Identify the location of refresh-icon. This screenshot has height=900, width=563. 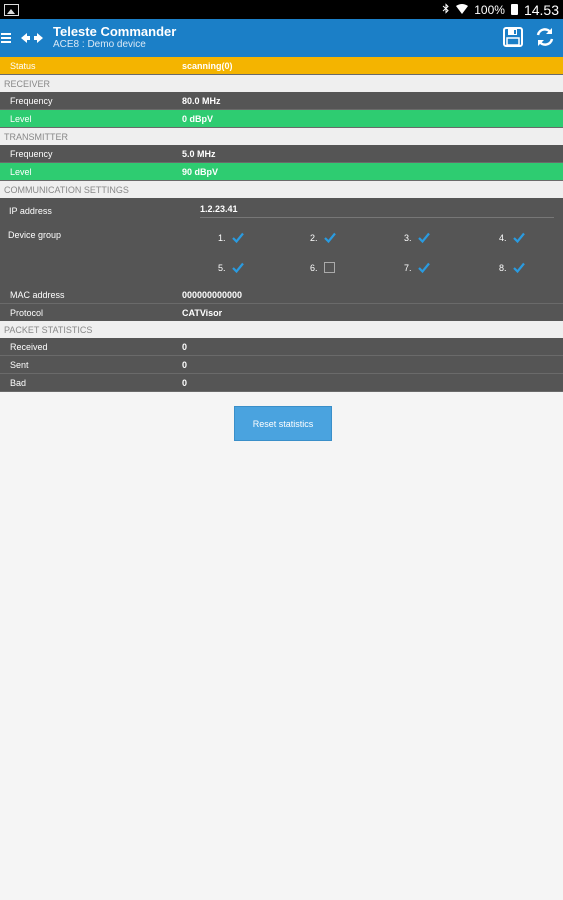
(545, 37).